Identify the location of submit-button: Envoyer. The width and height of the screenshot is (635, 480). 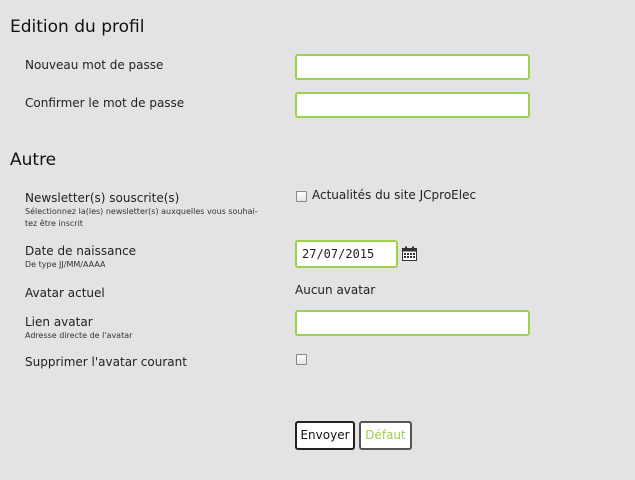
(325, 435).